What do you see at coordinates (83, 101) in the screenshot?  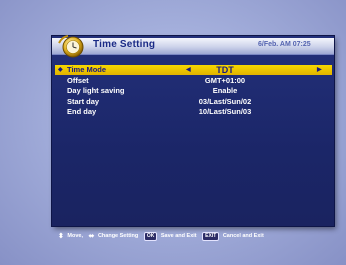 I see `menu-item-label: Start day` at bounding box center [83, 101].